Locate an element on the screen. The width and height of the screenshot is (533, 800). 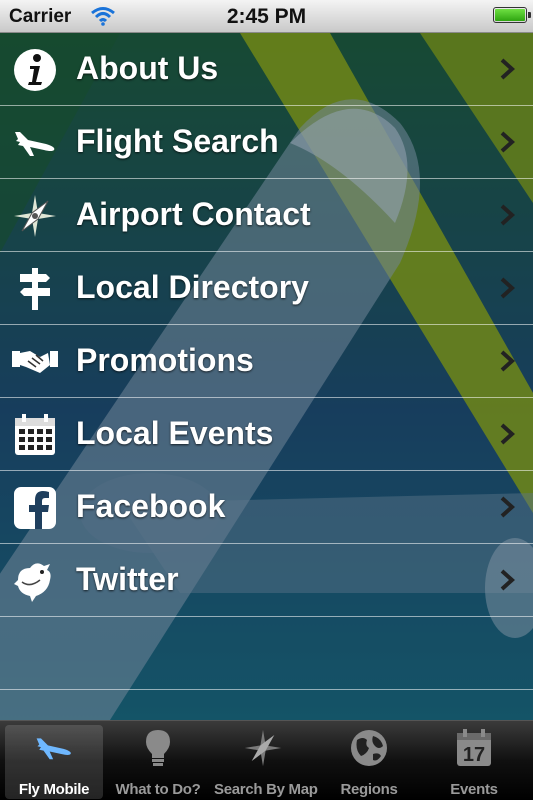
menu-item-local-events: Local Events is located at coordinates (266, 434).